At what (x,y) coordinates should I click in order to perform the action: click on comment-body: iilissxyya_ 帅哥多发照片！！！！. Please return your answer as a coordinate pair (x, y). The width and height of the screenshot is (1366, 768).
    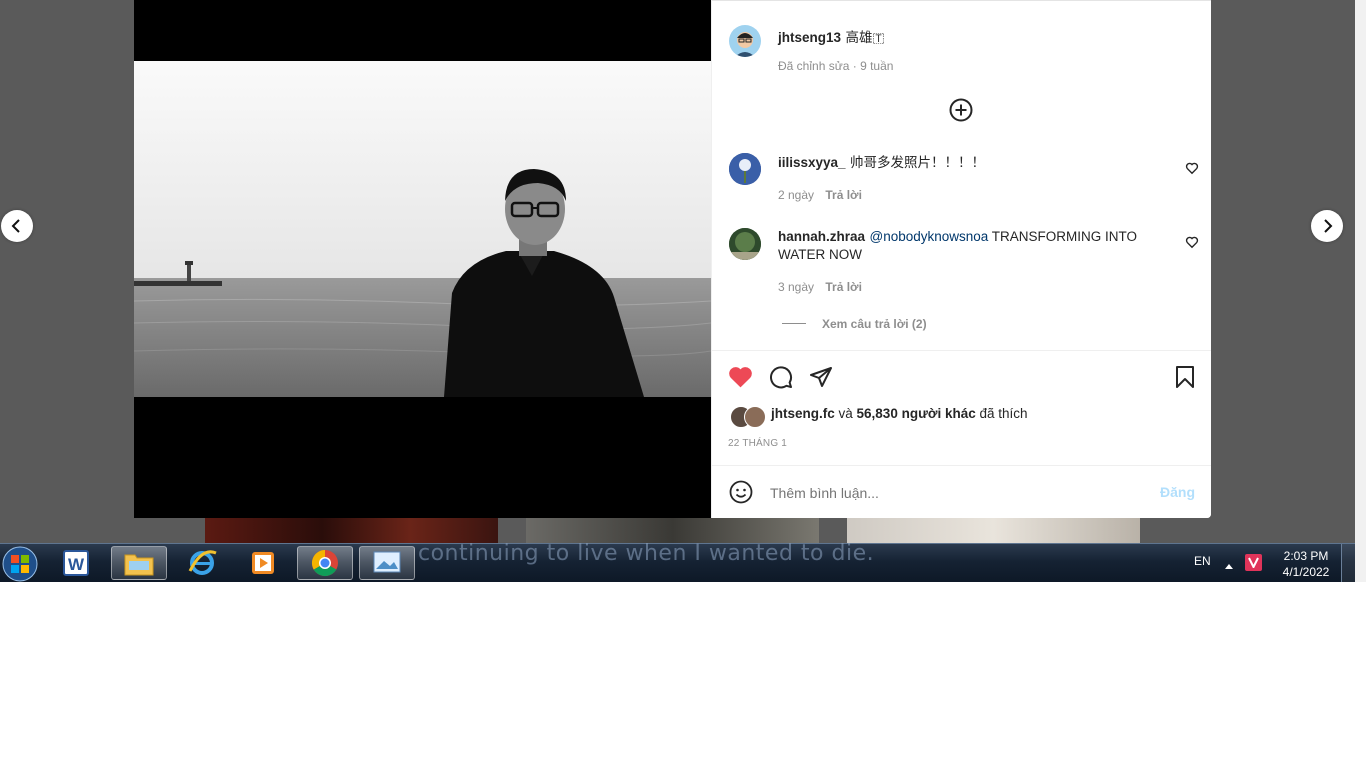
    Looking at the image, I should click on (973, 162).